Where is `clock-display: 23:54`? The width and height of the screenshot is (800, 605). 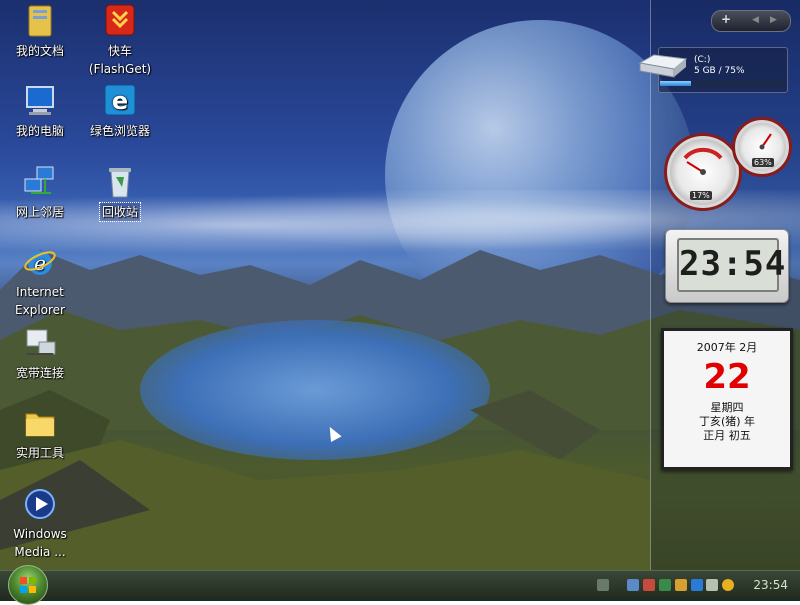 clock-display: 23:54 is located at coordinates (728, 265).